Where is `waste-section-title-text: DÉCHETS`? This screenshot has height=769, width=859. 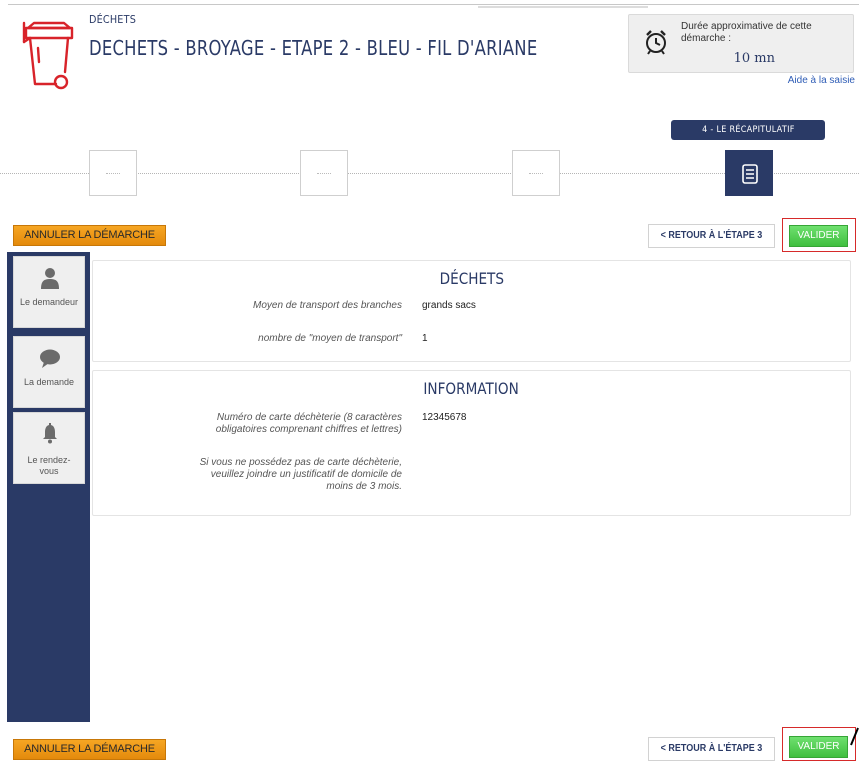
waste-section-title-text: DÉCHETS is located at coordinates (471, 278).